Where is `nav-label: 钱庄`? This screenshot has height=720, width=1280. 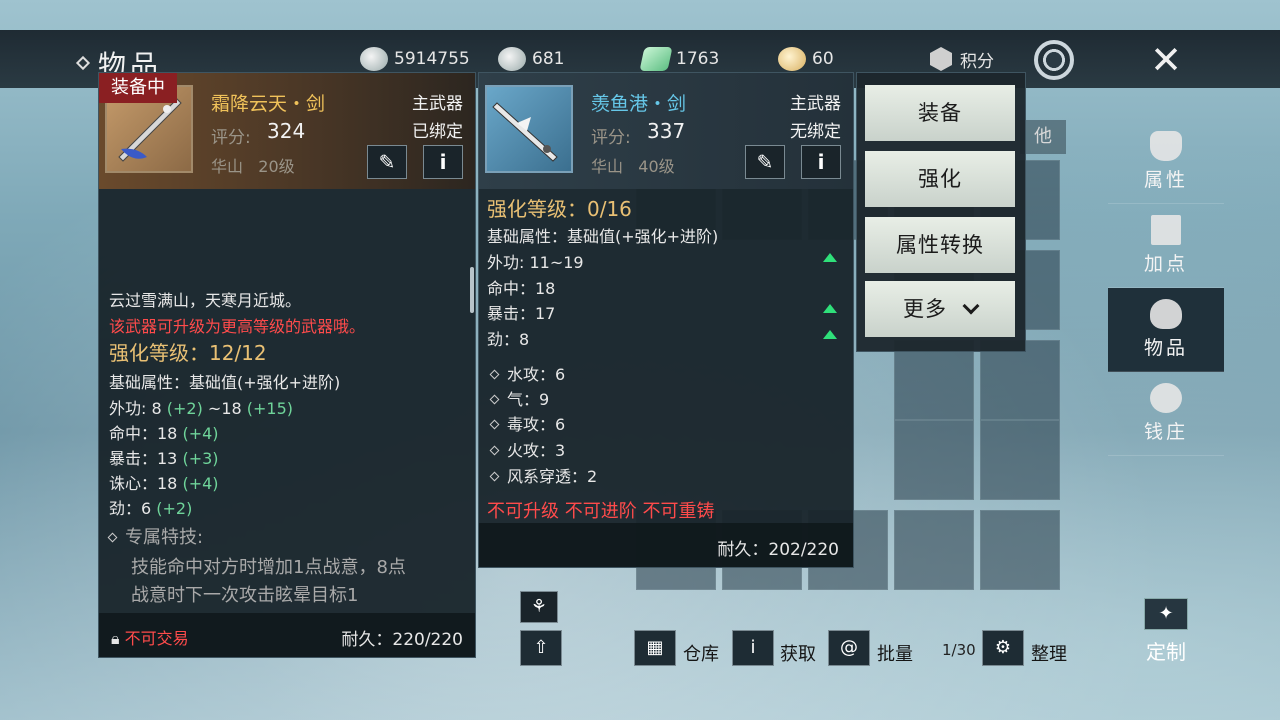
nav-label: 钱庄 is located at coordinates (1165, 432).